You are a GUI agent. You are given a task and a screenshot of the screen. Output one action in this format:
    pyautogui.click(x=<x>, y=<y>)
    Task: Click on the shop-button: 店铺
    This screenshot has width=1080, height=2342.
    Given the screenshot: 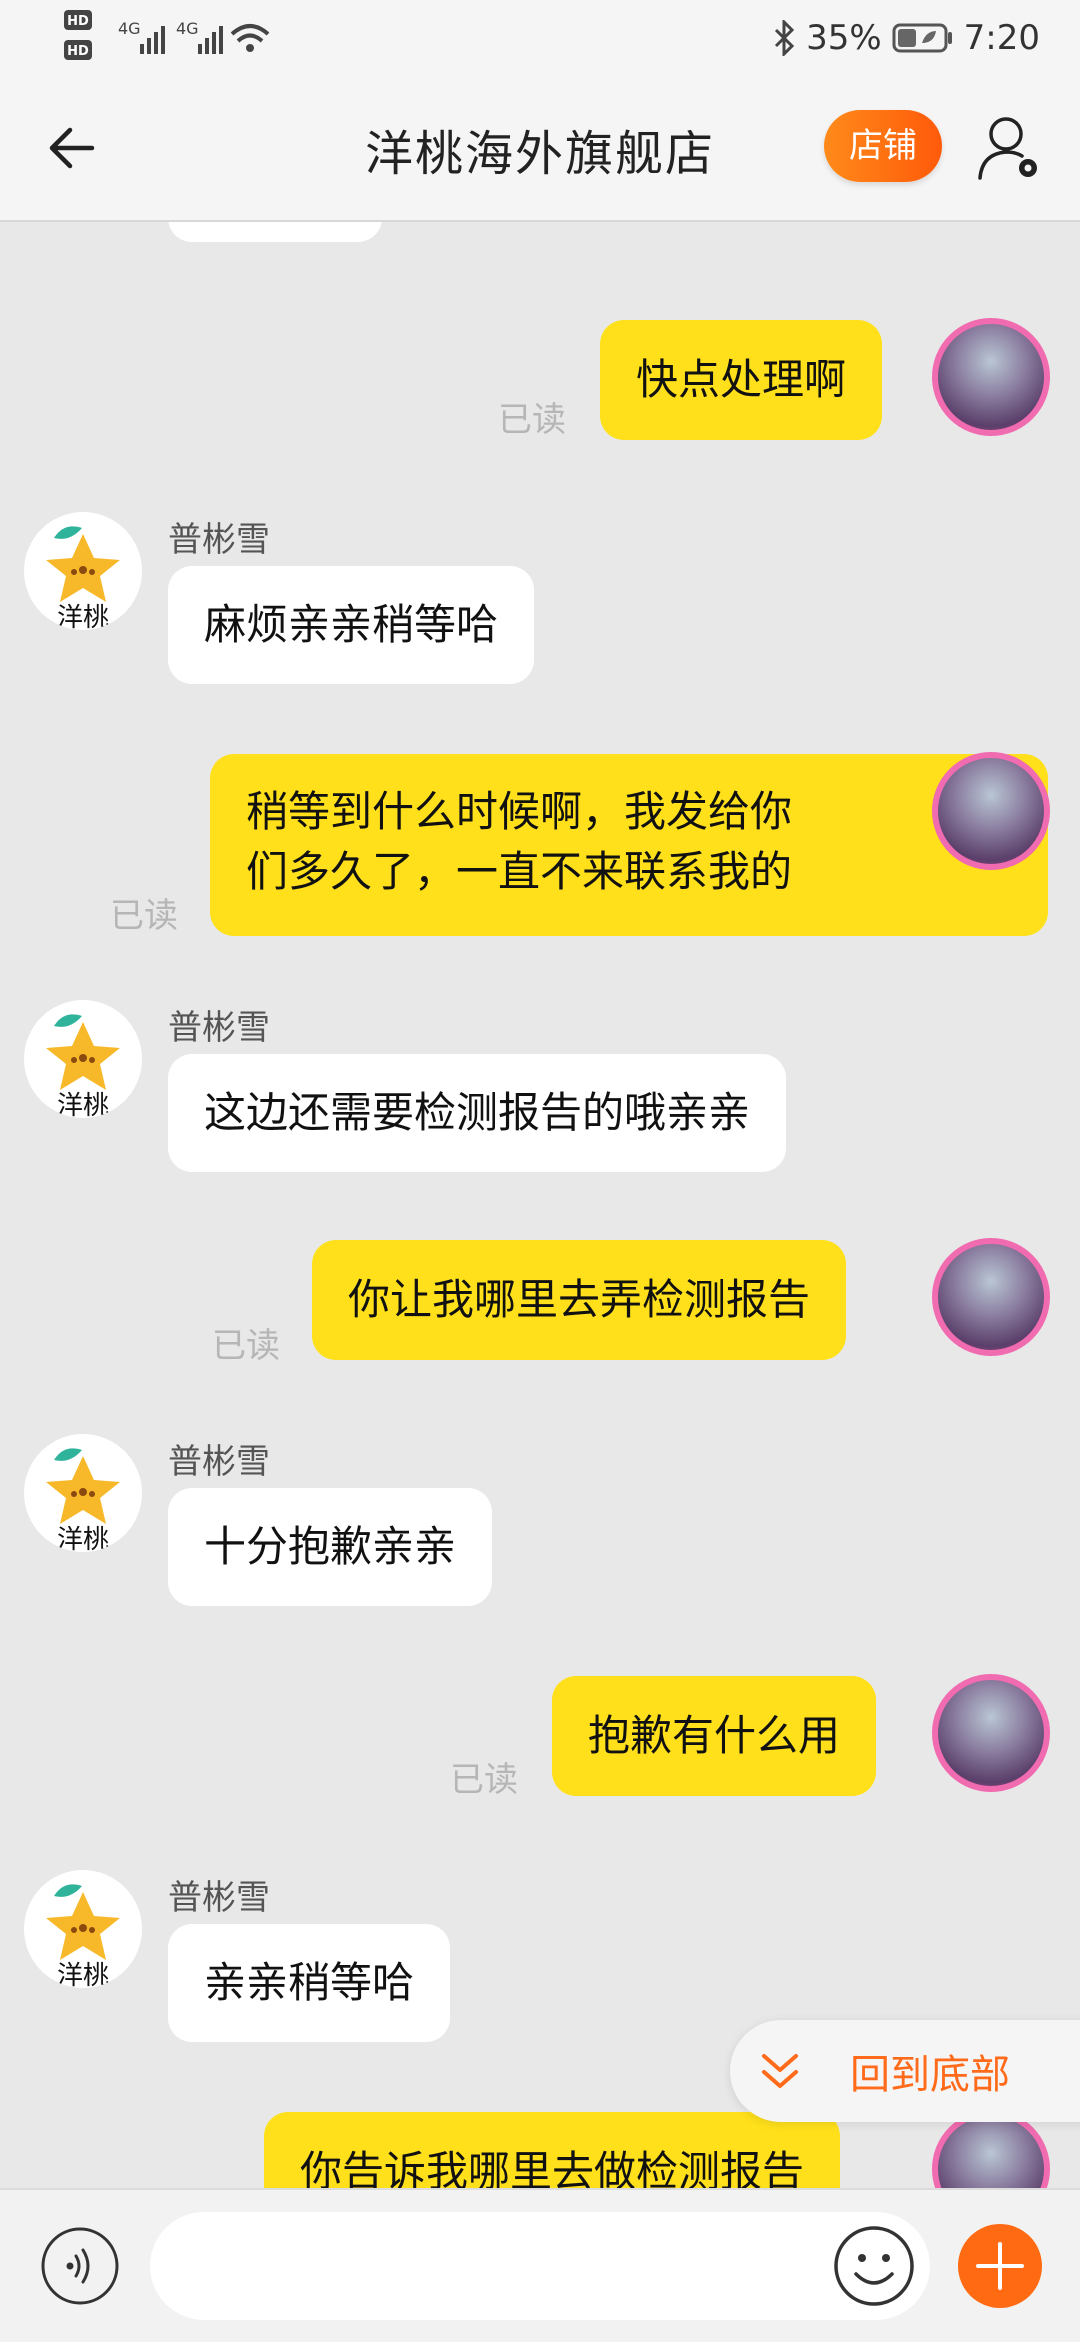 What is the action you would take?
    pyautogui.click(x=883, y=146)
    